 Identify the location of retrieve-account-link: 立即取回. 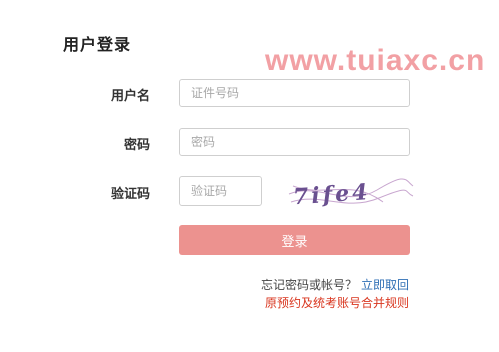
(385, 285).